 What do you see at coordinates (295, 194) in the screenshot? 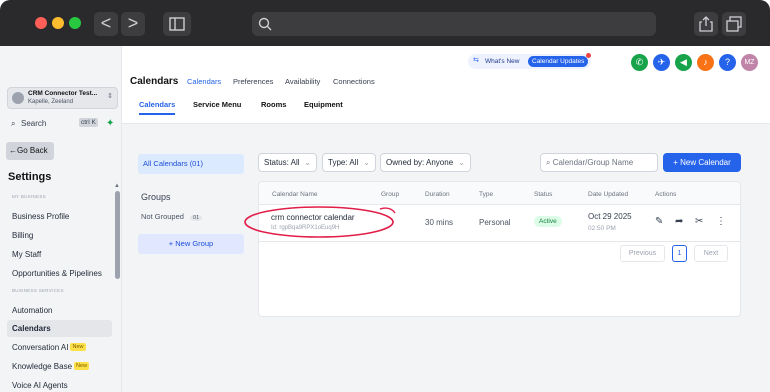
I see `col-calendar-name: Calendar Name` at bounding box center [295, 194].